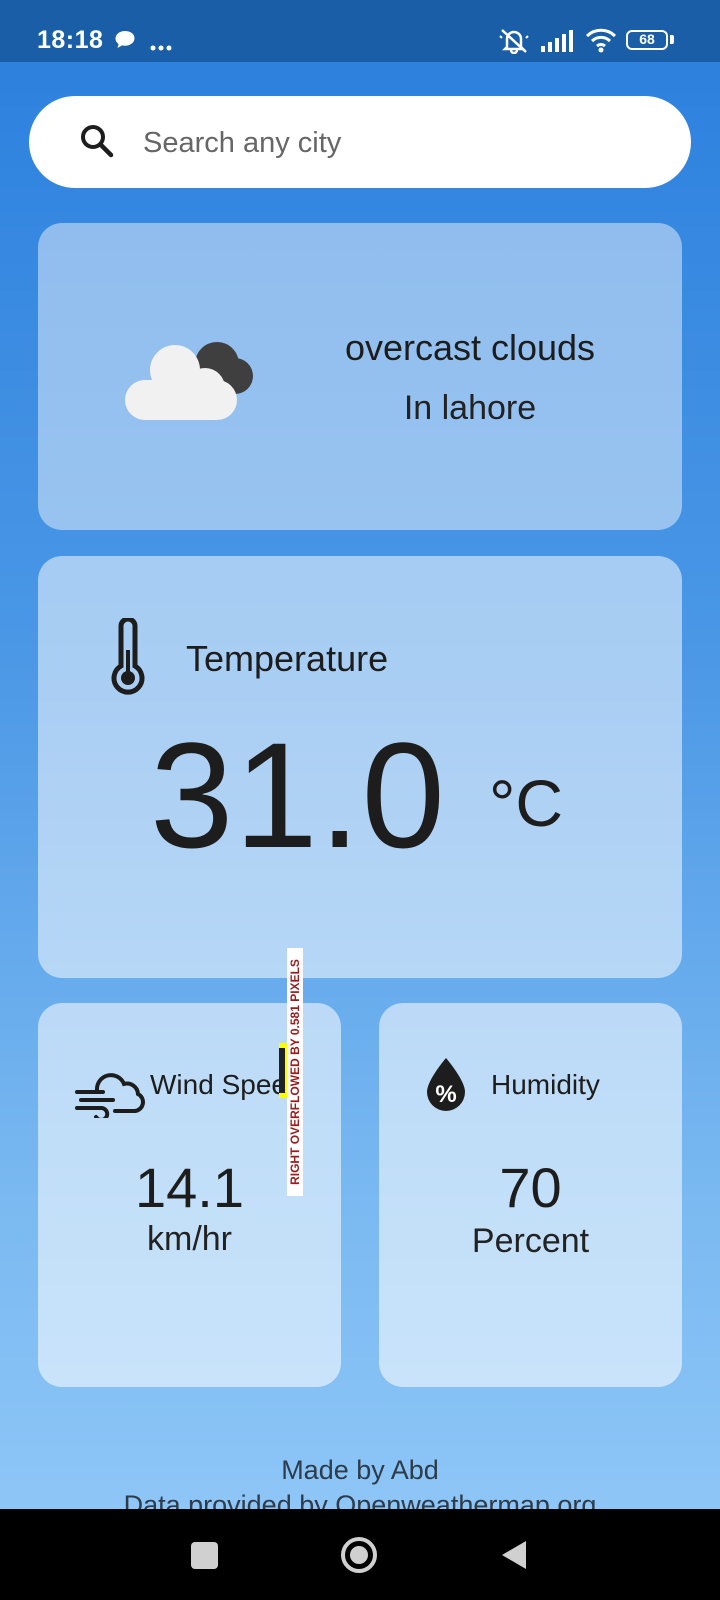 The height and width of the screenshot is (1600, 720). I want to click on status-time: 18:18, so click(70, 40).